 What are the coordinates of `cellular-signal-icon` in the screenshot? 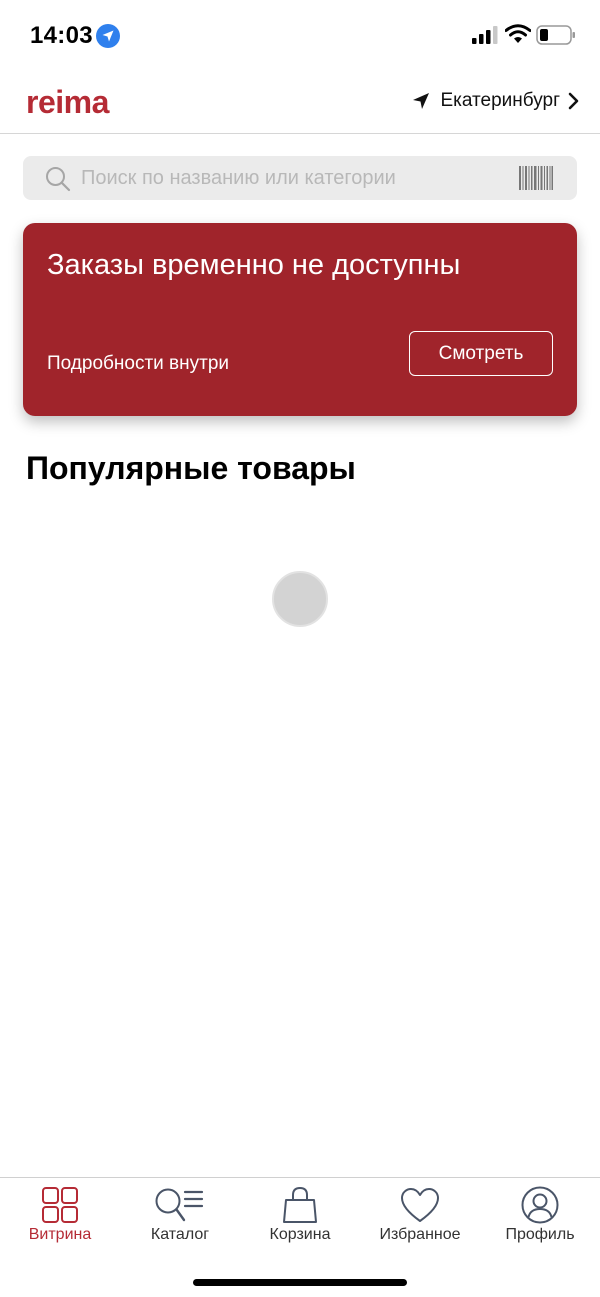 It's located at (485, 35).